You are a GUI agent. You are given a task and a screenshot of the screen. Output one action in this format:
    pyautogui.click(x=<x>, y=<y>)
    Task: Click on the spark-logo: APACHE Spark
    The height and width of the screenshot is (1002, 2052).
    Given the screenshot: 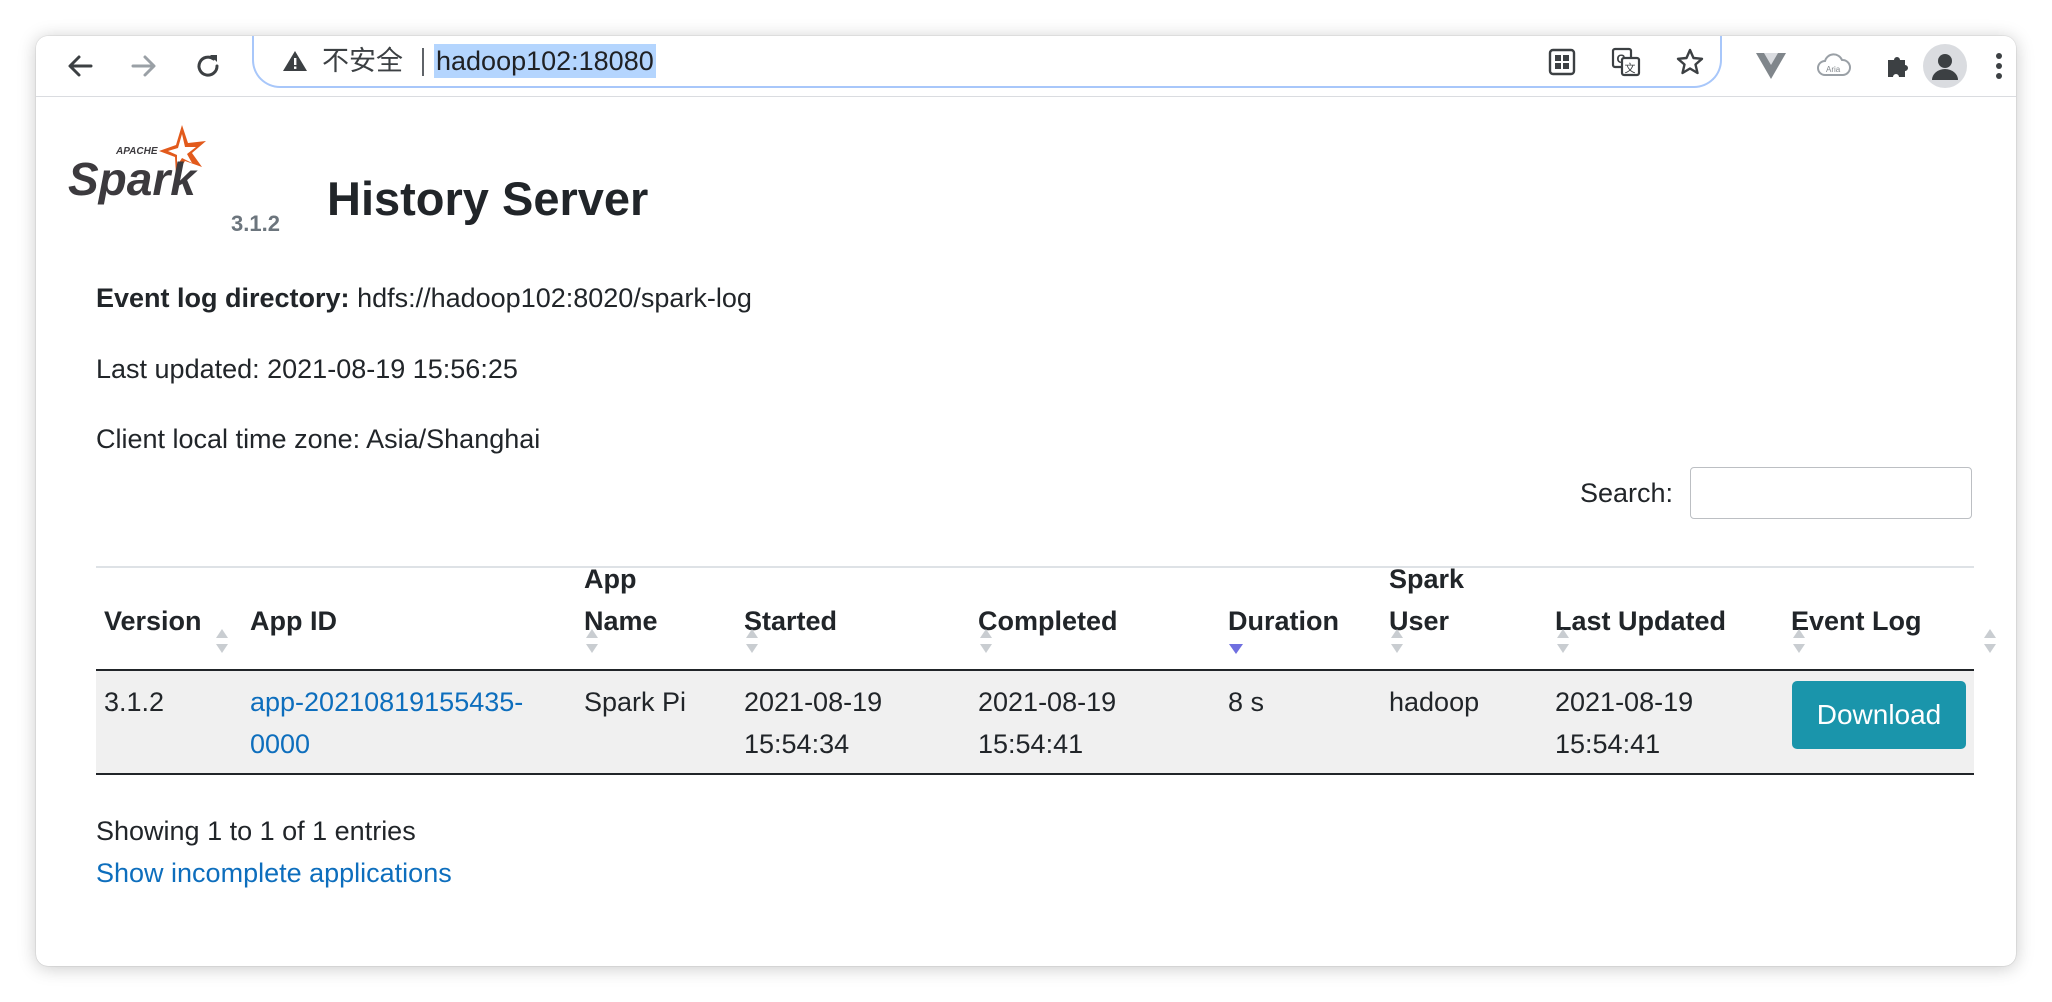 What is the action you would take?
    pyautogui.click(x=139, y=166)
    